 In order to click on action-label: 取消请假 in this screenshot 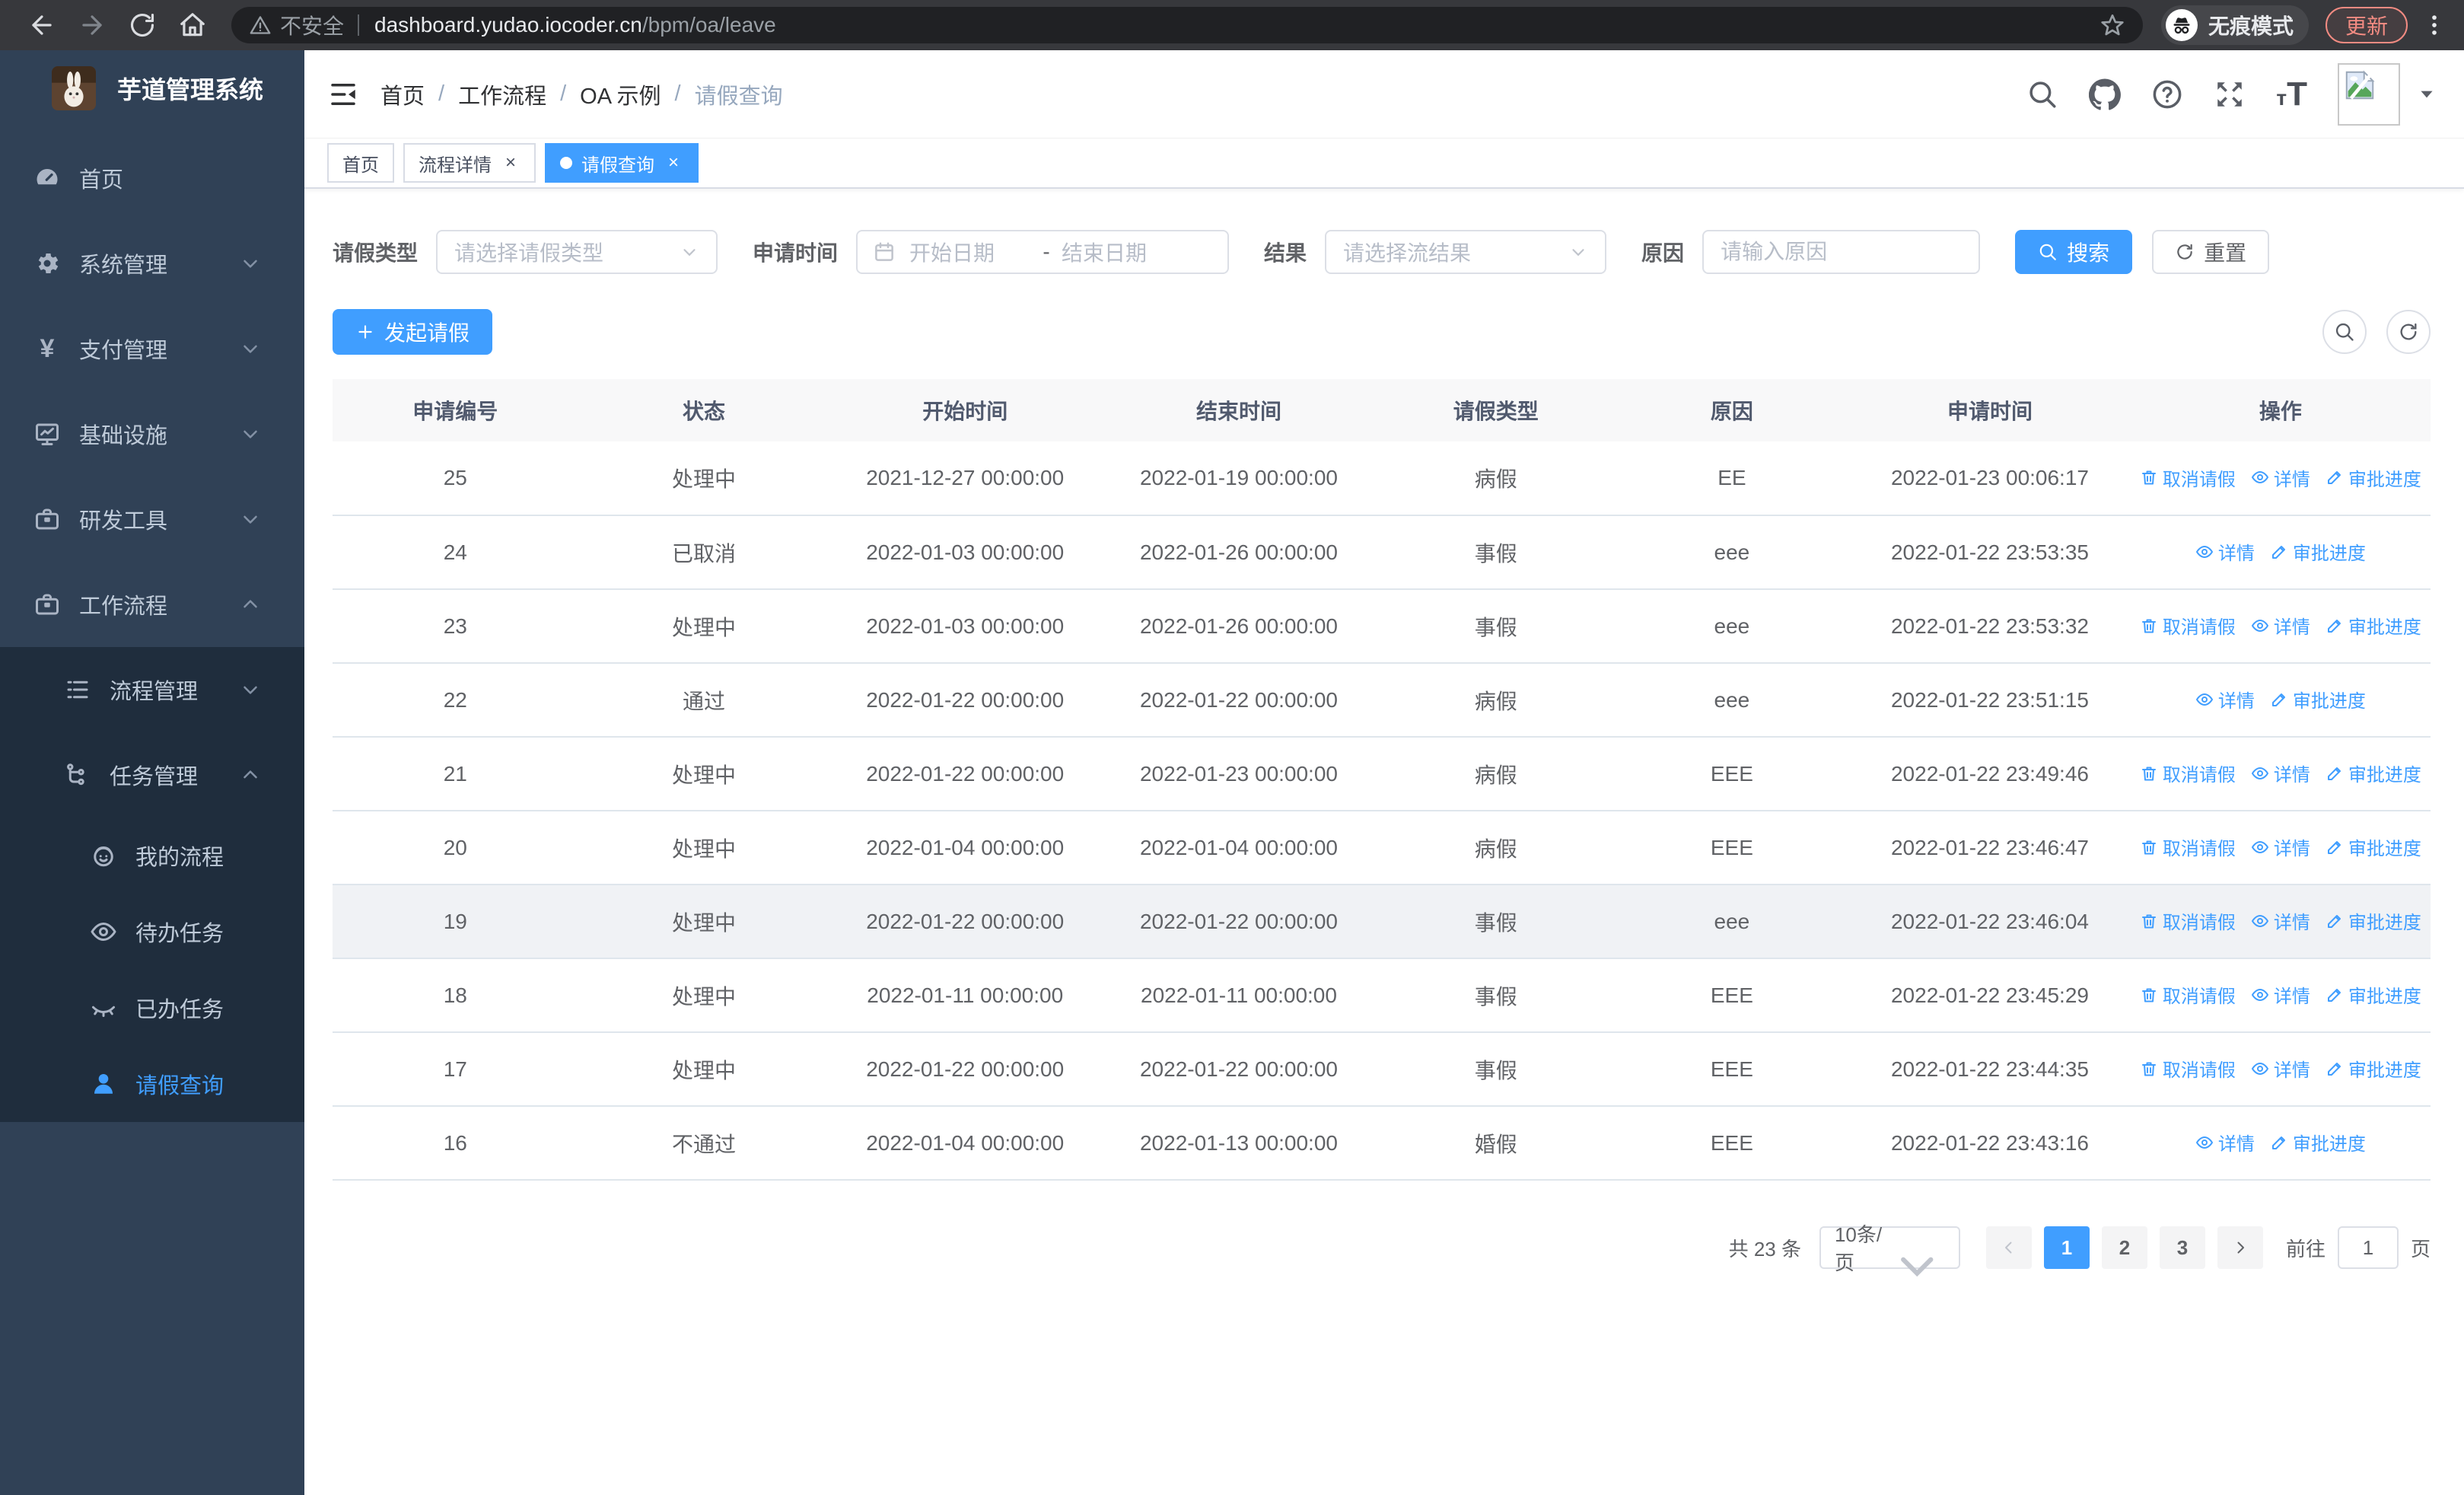, I will do `click(2199, 628)`.